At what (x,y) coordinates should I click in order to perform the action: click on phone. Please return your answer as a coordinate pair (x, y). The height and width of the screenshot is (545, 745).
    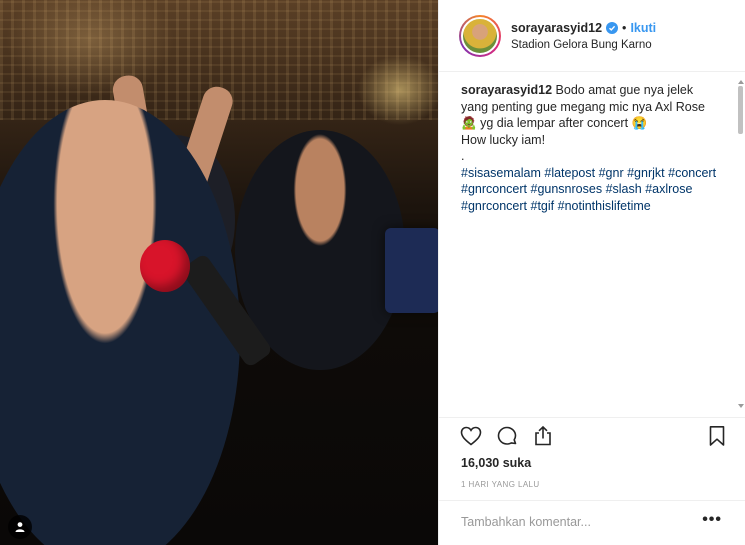
    Looking at the image, I should click on (411, 270).